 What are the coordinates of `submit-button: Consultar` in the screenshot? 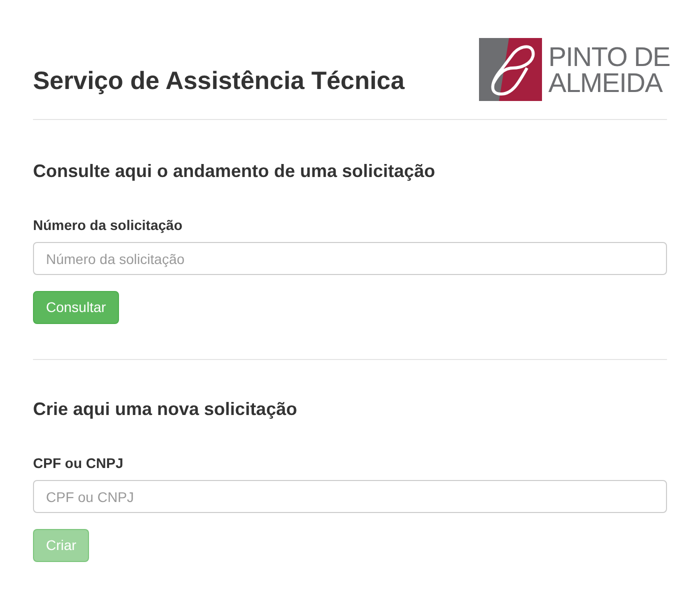 It's located at (76, 307).